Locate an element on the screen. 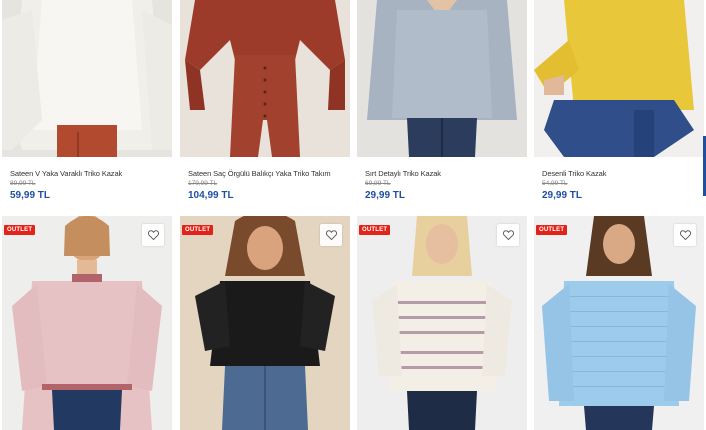 Image resolution: width=706 pixels, height=430 pixels. old-price: 69,99 TL is located at coordinates (378, 183).